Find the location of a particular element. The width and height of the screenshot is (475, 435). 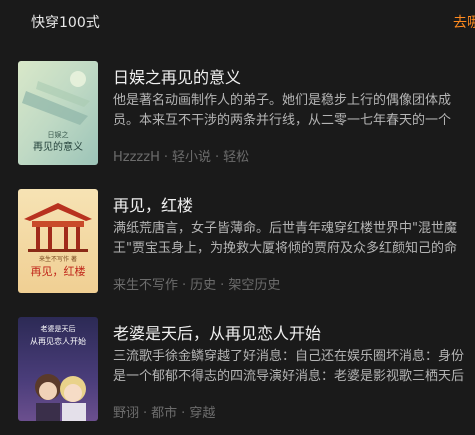

section-title: 快穿100式 is located at coordinates (65, 23).